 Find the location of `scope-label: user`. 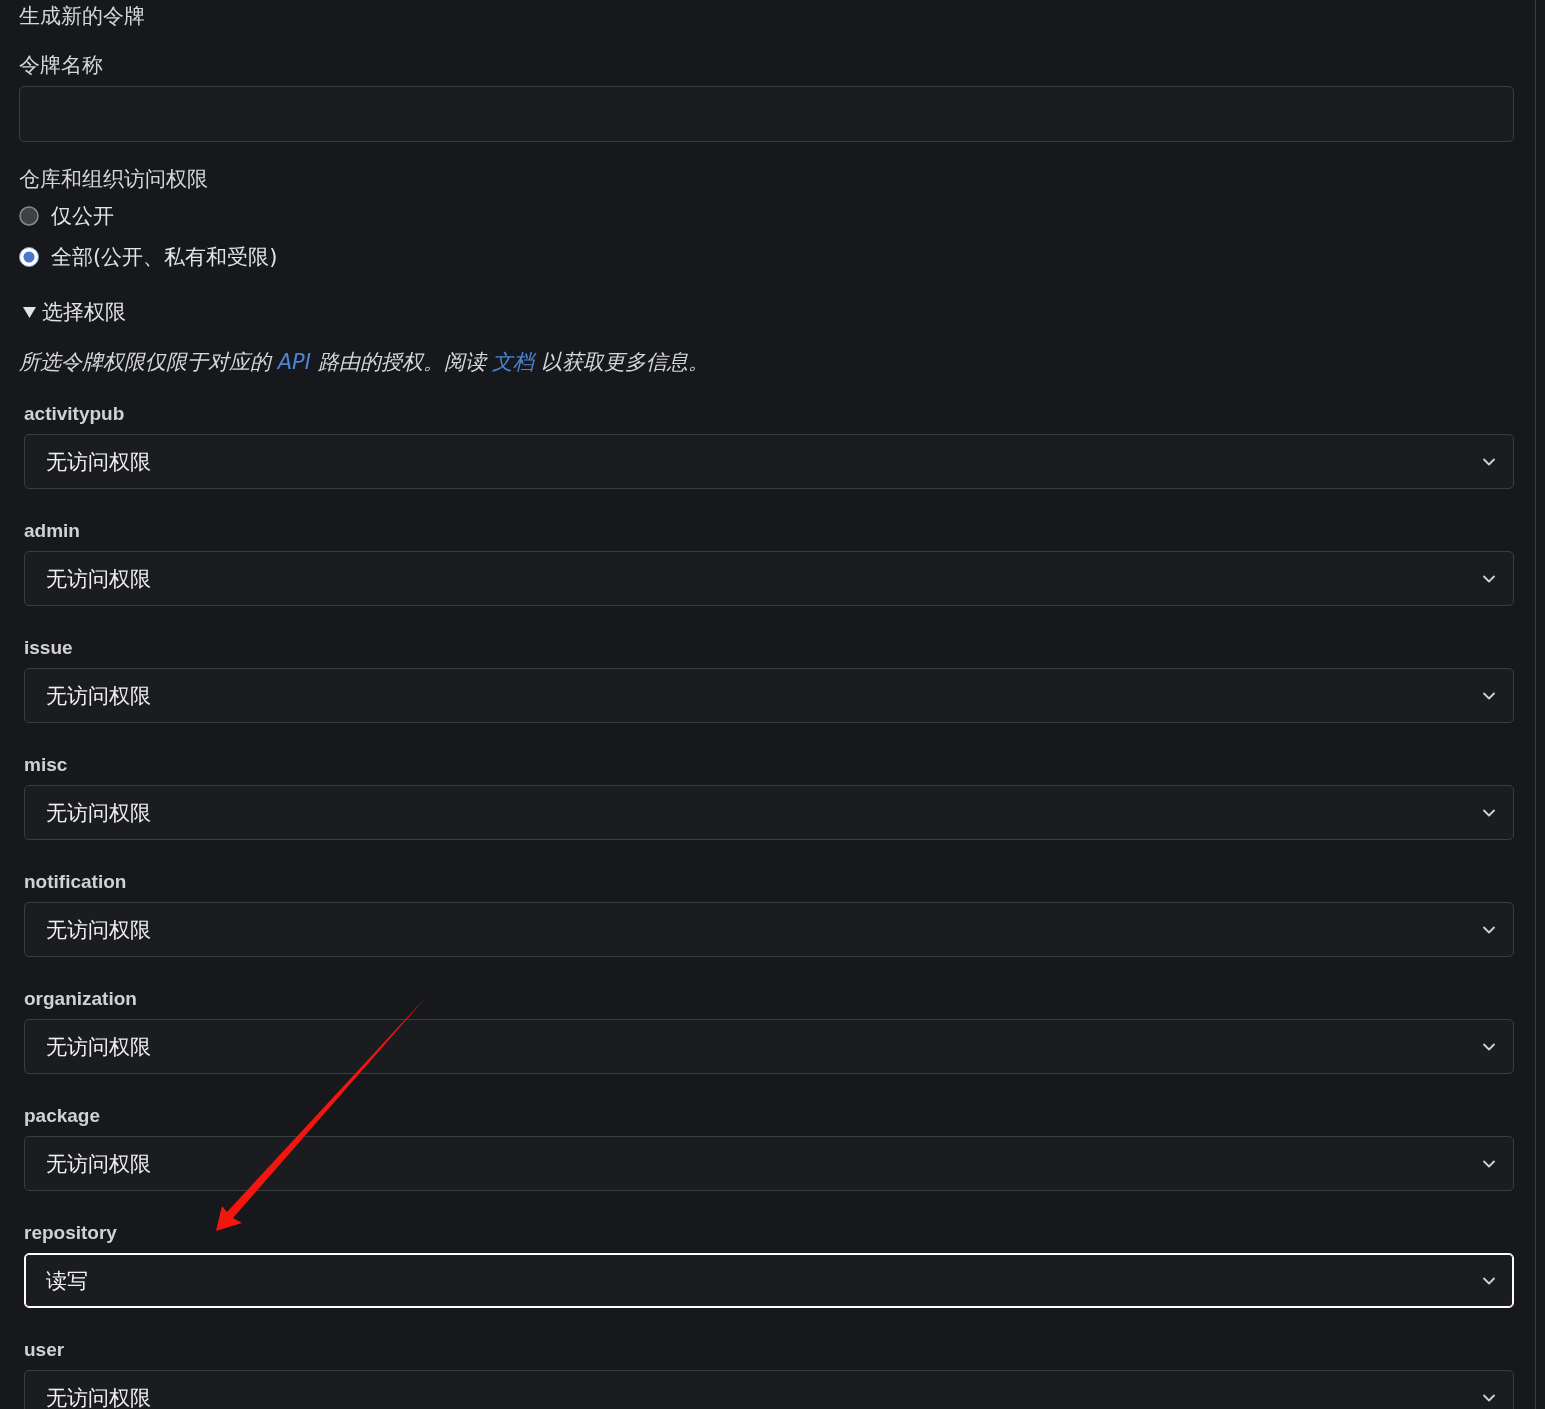

scope-label: user is located at coordinates (44, 1350).